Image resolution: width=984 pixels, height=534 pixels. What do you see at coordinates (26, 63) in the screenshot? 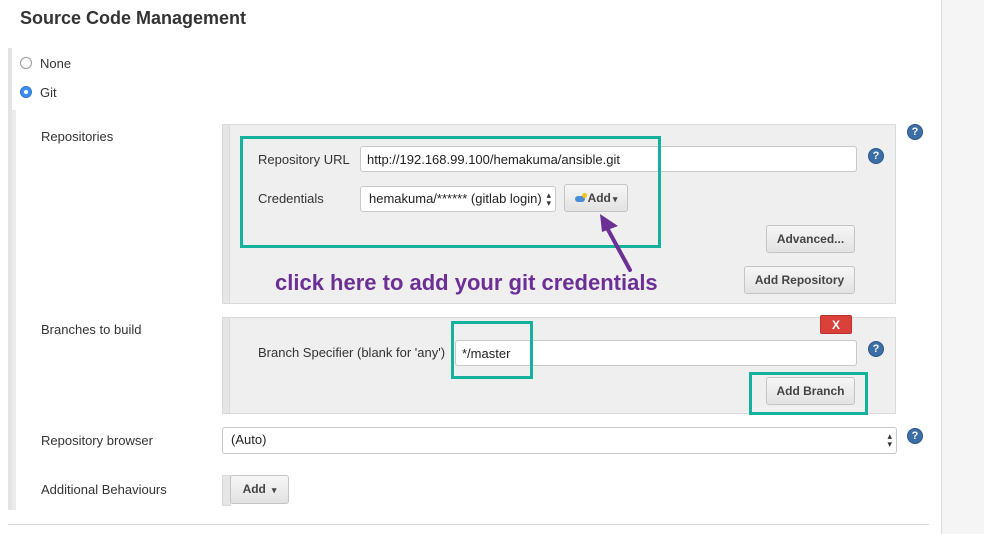
I see `radio-none` at bounding box center [26, 63].